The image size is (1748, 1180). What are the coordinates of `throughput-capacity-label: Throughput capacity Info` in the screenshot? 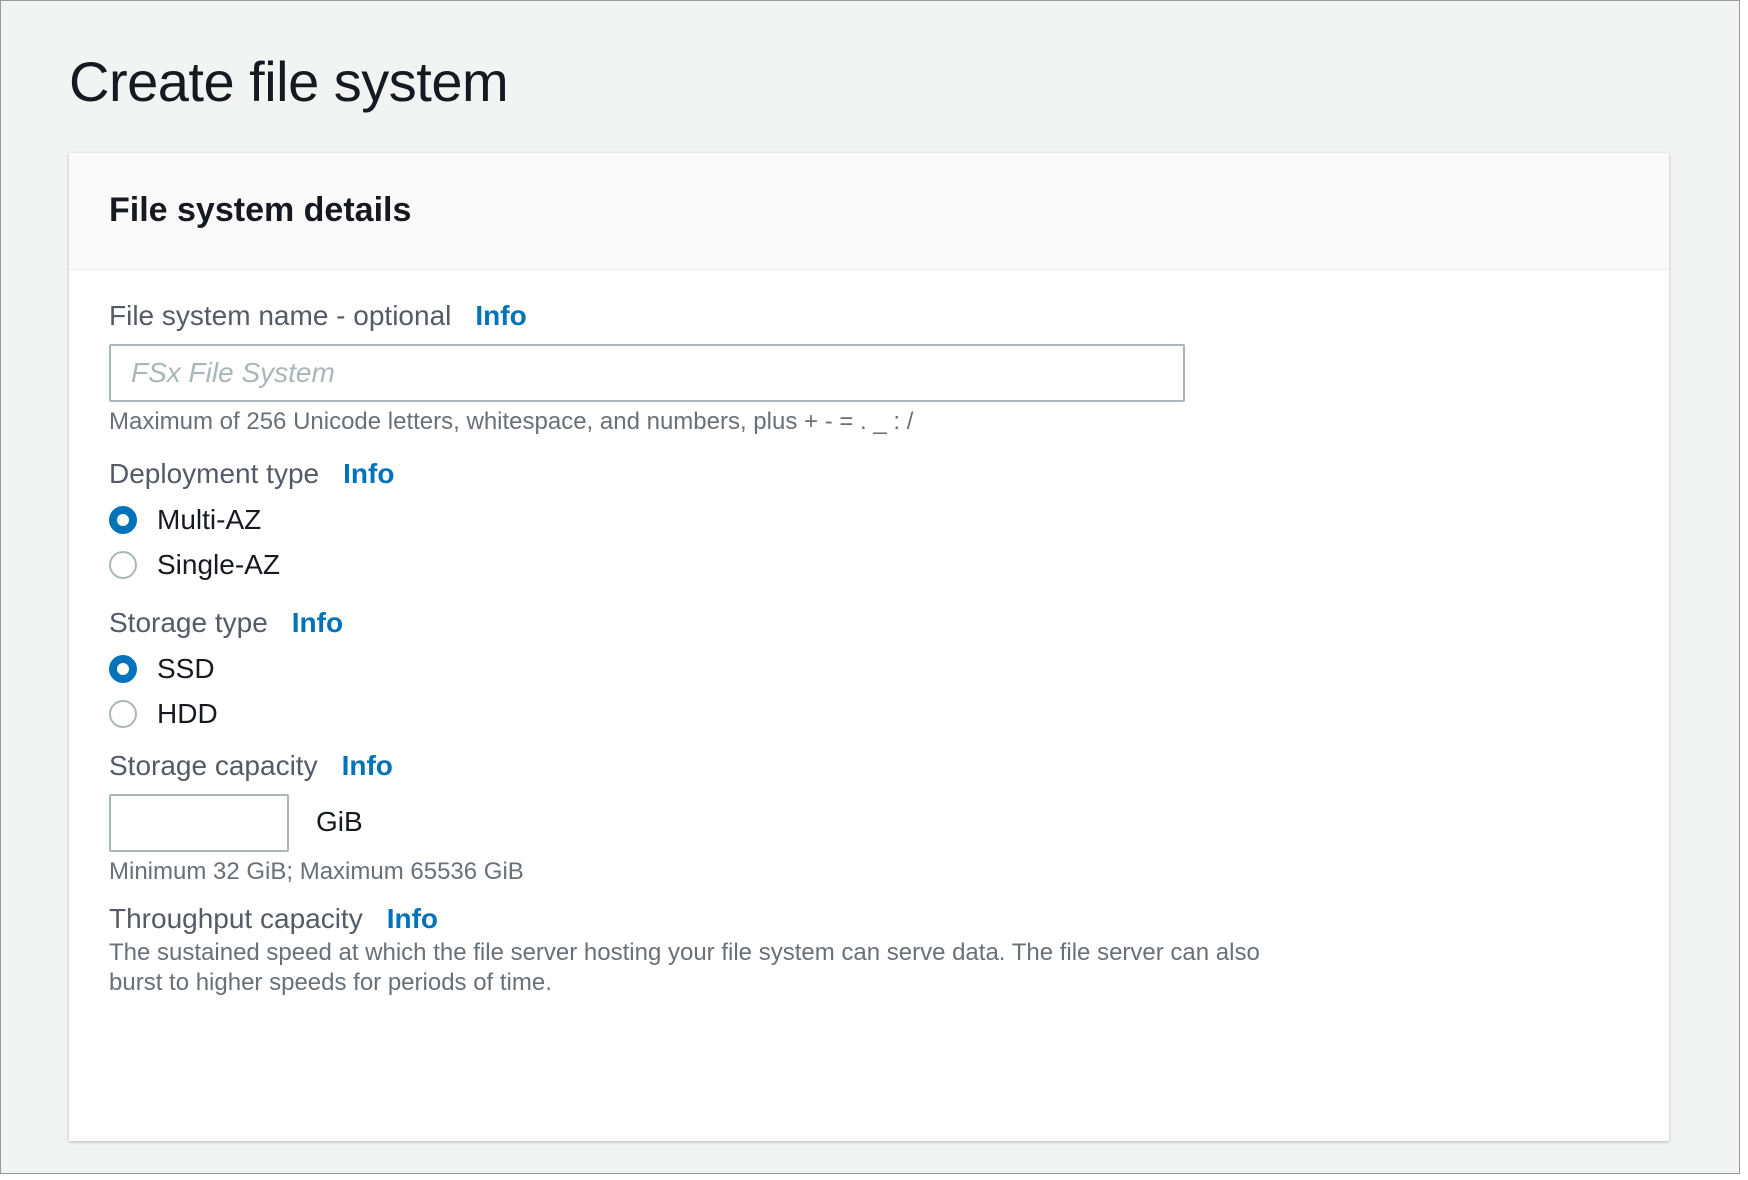 It's located at (273, 919).